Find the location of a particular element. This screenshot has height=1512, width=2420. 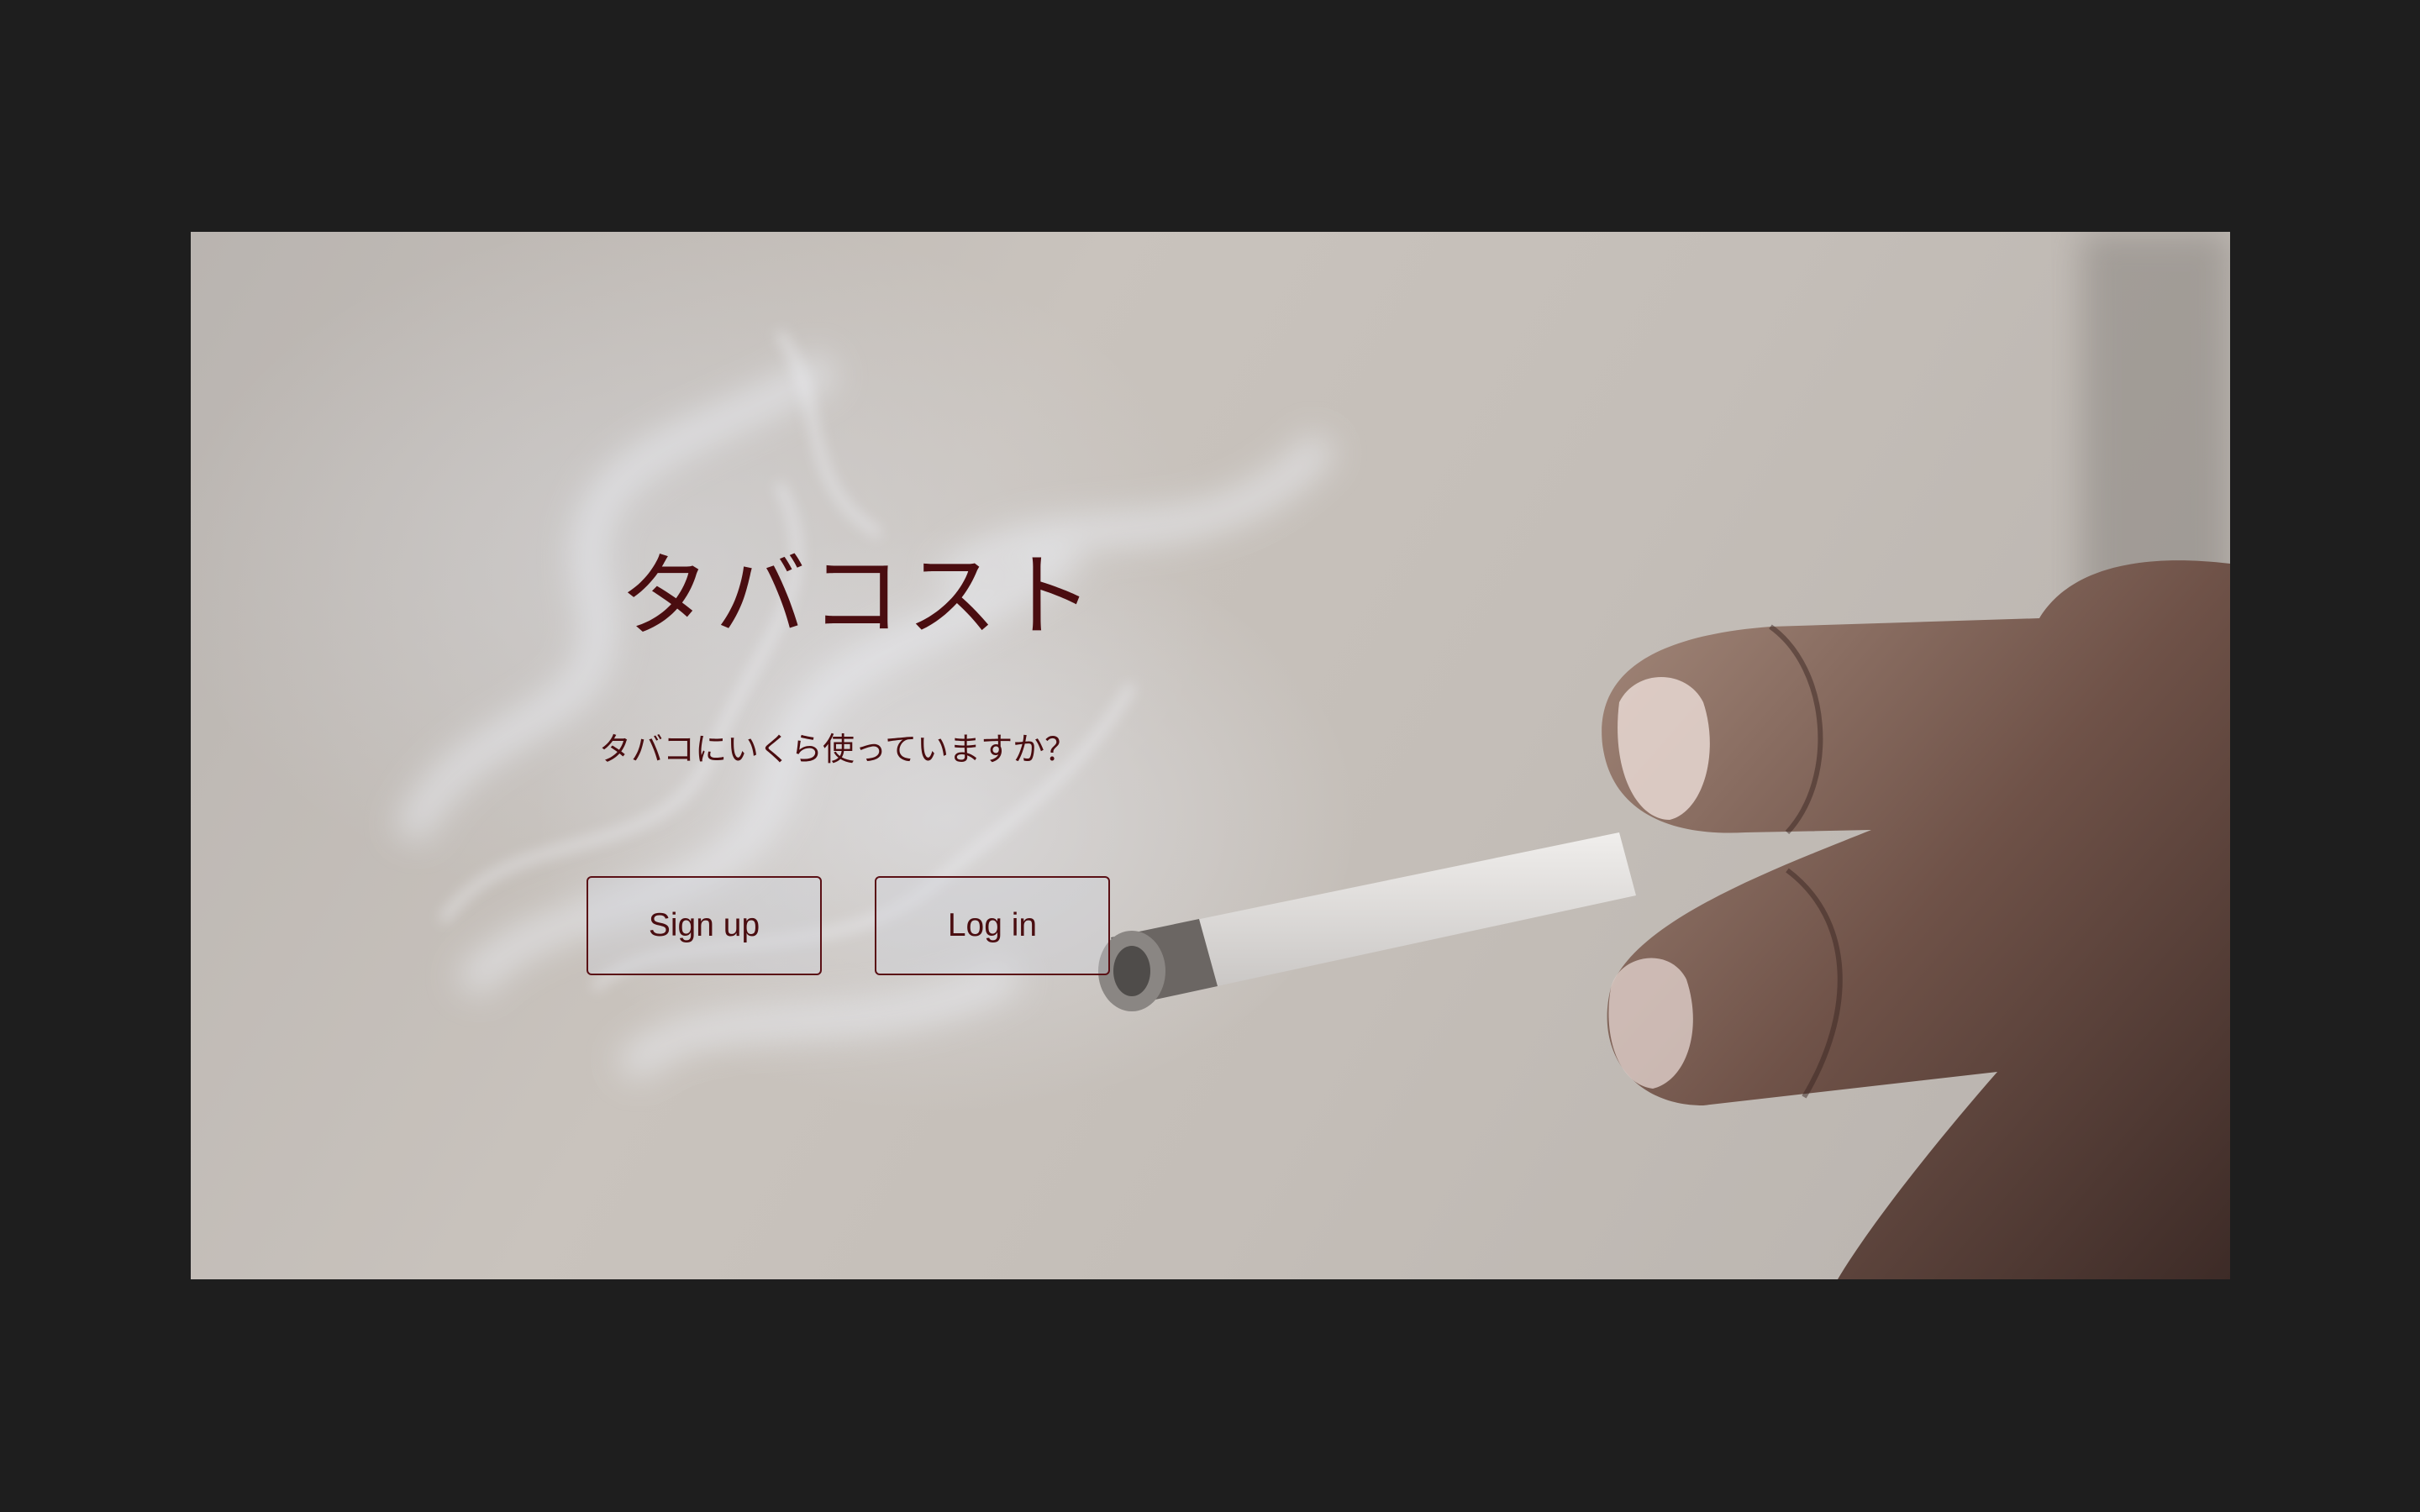

tagline: タバコにいくら使っていますか？ is located at coordinates (838, 749).